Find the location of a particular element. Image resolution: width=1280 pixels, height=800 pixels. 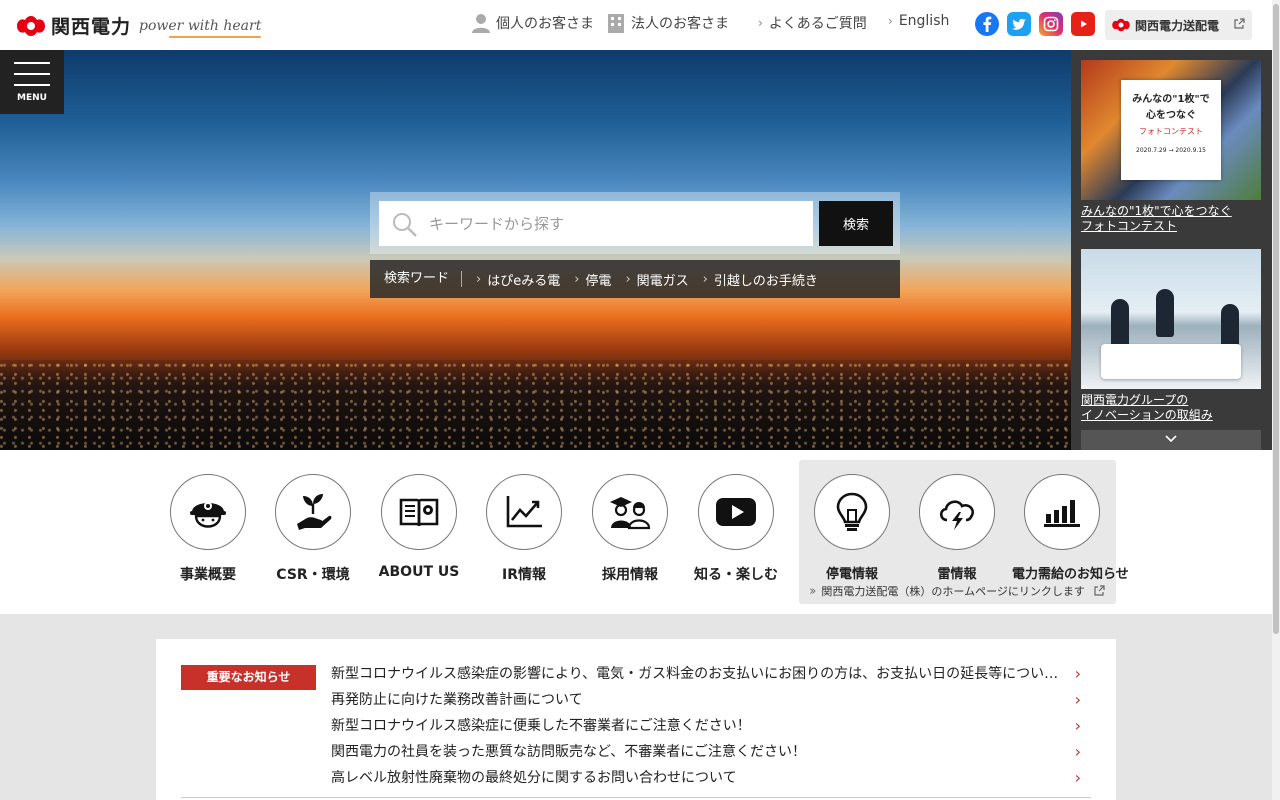

nav-english: › English is located at coordinates (918, 21).